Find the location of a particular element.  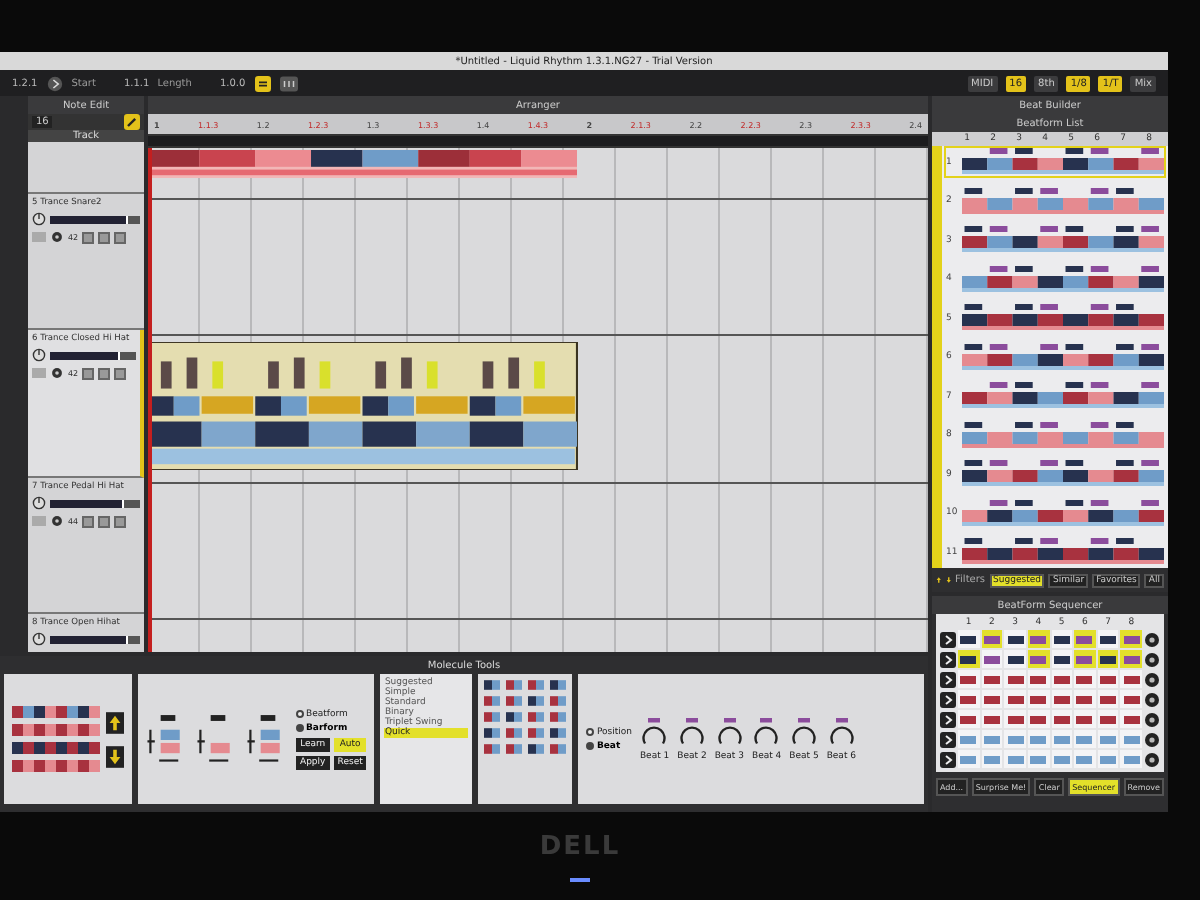

pencil-icon is located at coordinates (132, 122).